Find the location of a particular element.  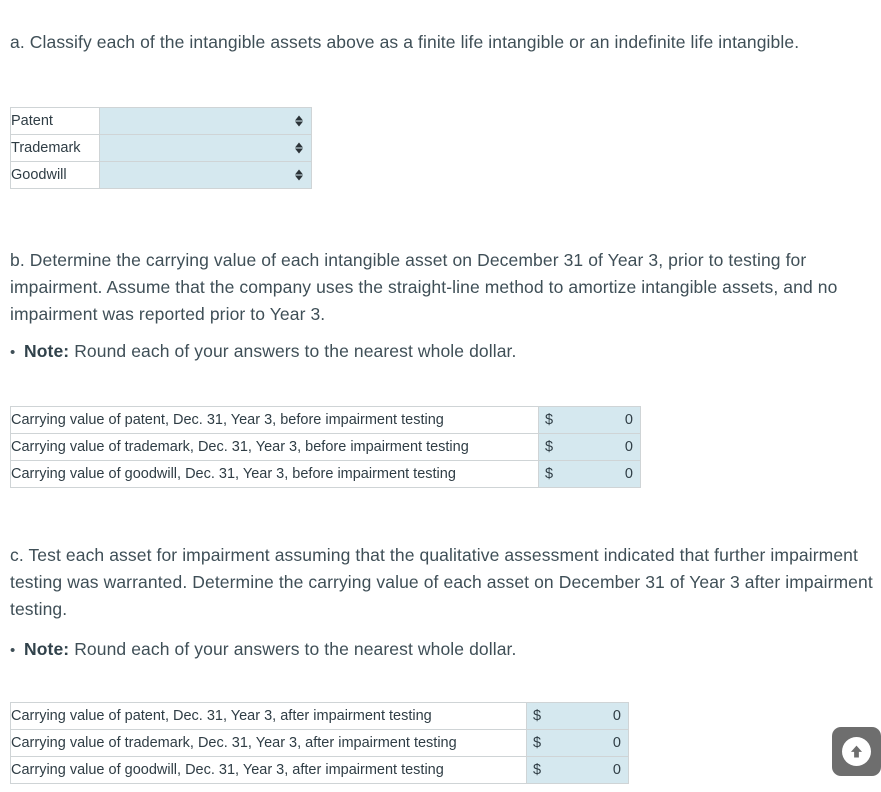

classification-table: Patent Trademark Goodwill is located at coordinates (161, 148).